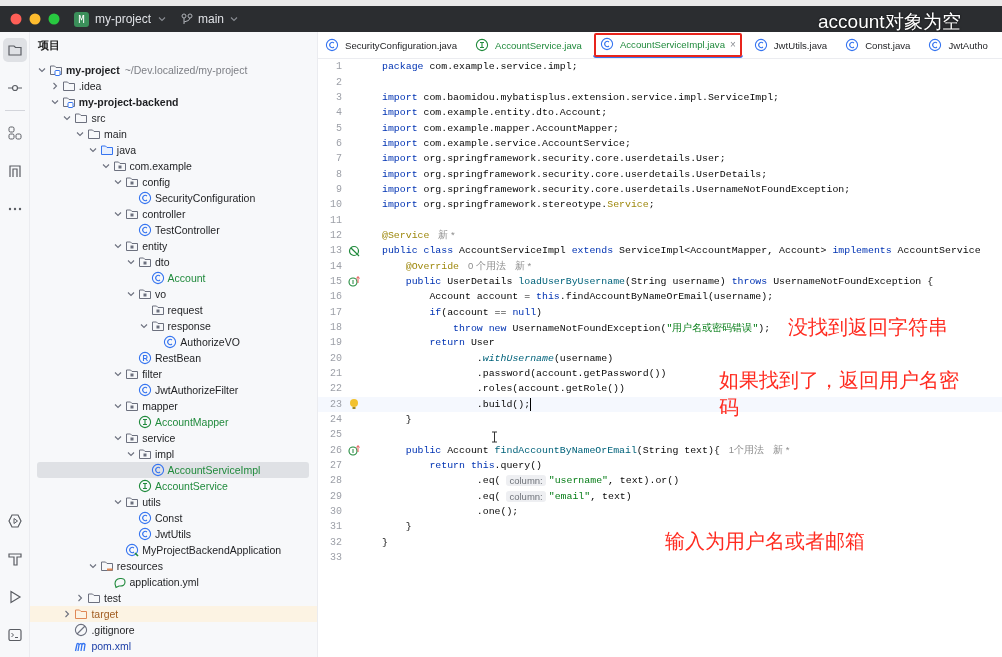 This screenshot has height=657, width=1002. Describe the element at coordinates (169, 294) in the screenshot. I see `tree-item: vo` at that location.